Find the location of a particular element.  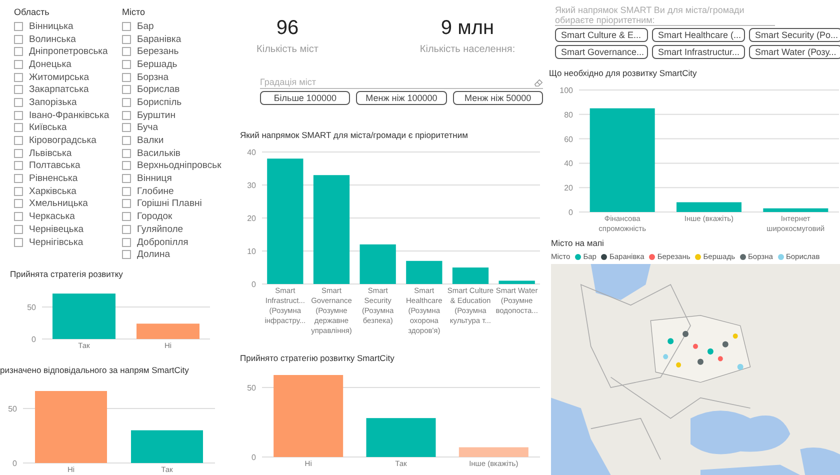

checkbox-item: Валки is located at coordinates (176, 140).